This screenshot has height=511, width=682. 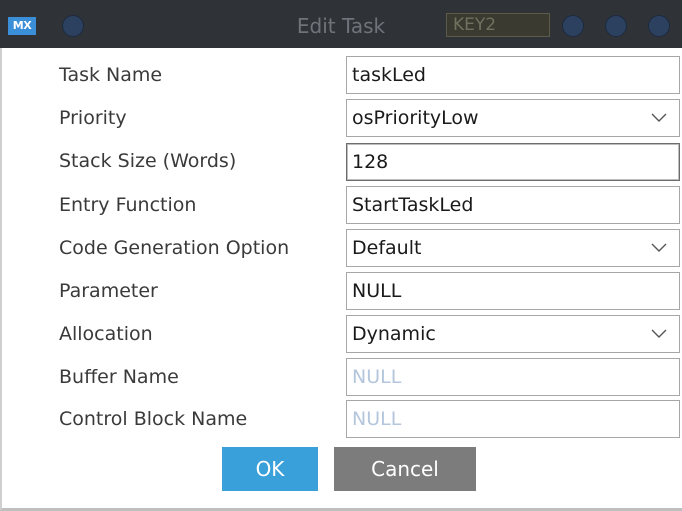 What do you see at coordinates (119, 377) in the screenshot?
I see `buffer-name-label: Buffer Name` at bounding box center [119, 377].